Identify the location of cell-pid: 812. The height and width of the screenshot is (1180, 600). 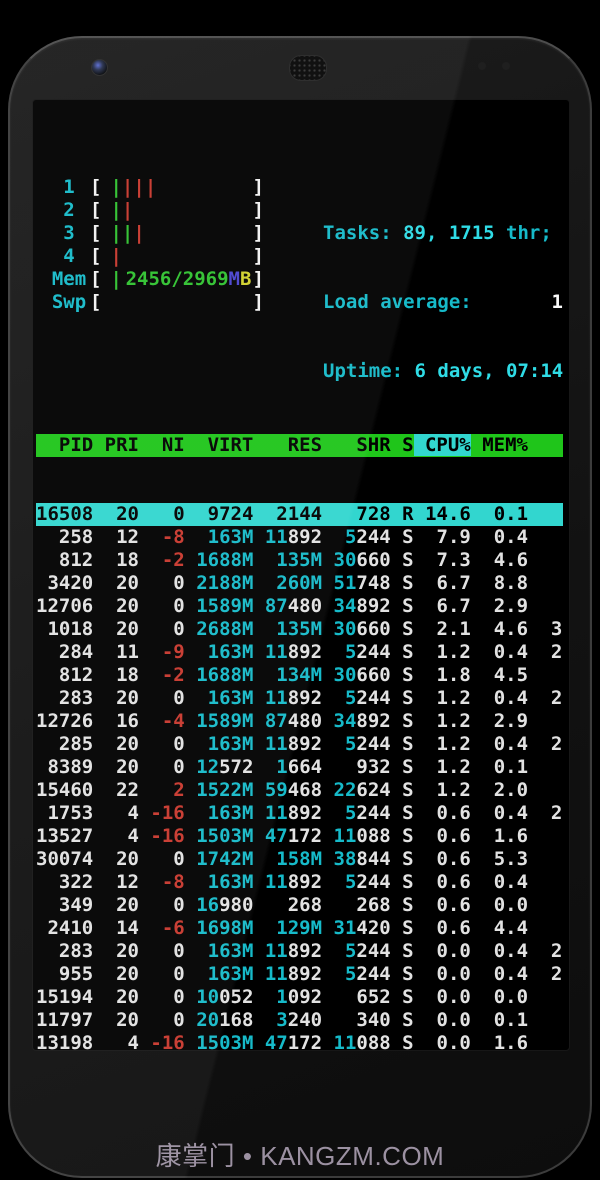
(65, 560).